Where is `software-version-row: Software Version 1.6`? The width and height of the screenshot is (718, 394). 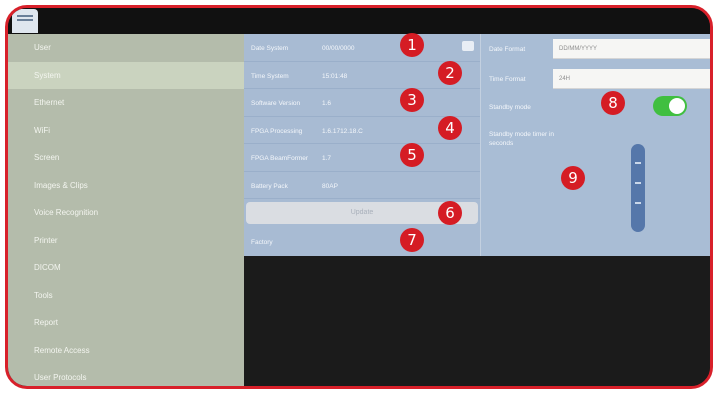
software-version-row: Software Version 1.6 is located at coordinates (362, 103).